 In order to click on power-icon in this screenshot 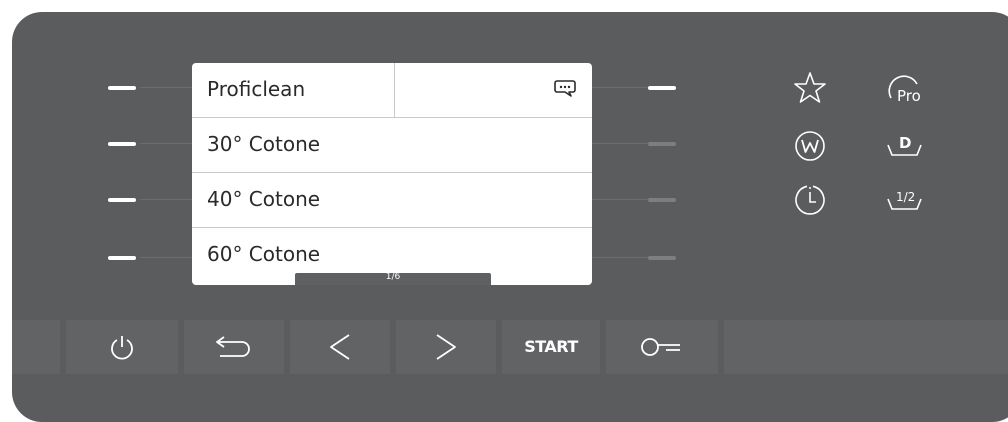, I will do `click(122, 348)`.